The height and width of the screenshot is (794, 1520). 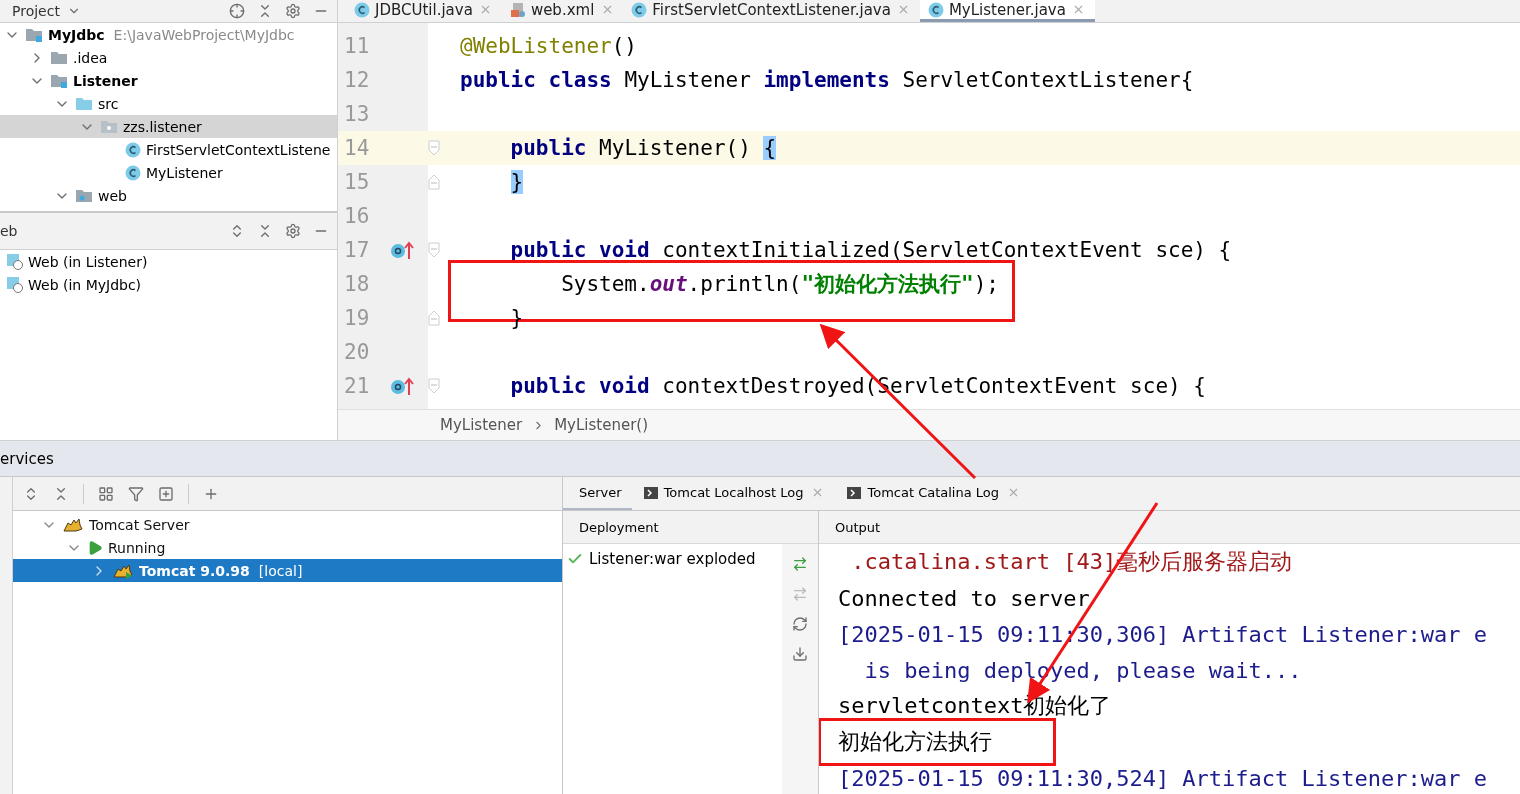 What do you see at coordinates (964, 598) in the screenshot?
I see `console-line: Connected to server` at bounding box center [964, 598].